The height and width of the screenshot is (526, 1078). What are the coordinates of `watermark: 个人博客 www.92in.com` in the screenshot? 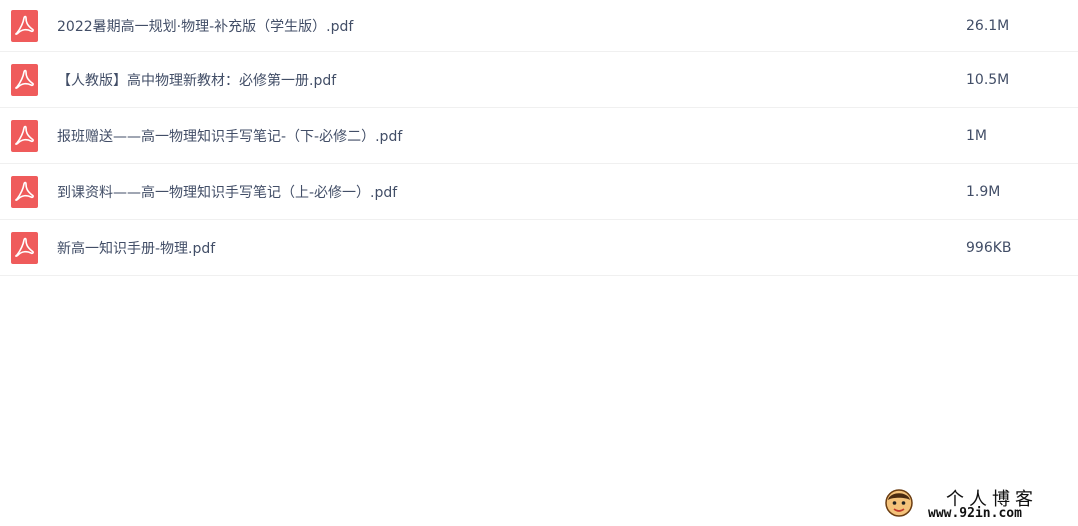 It's located at (974, 503).